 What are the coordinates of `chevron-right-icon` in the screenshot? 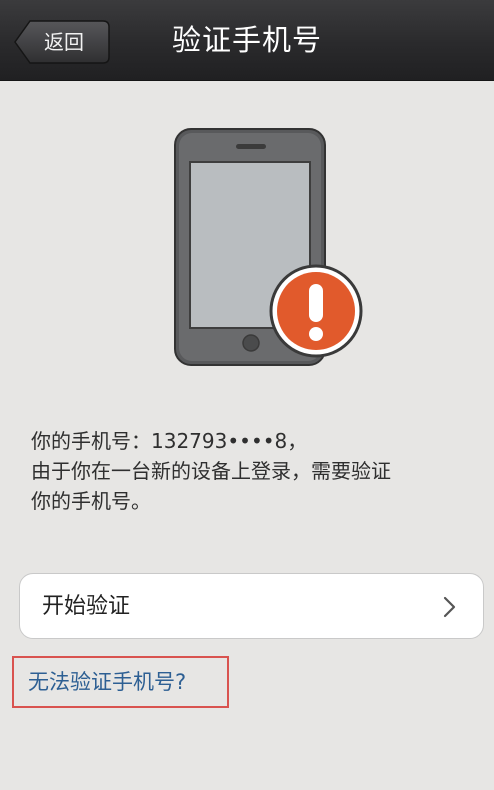 It's located at (450, 609).